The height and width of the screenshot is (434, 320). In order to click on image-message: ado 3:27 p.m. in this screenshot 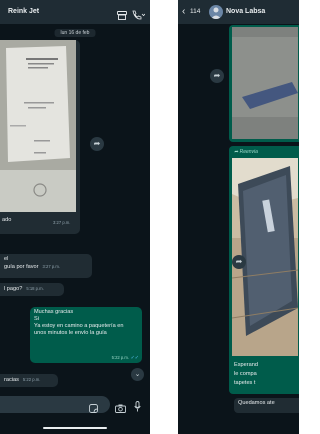, I will do `click(40, 137)`.